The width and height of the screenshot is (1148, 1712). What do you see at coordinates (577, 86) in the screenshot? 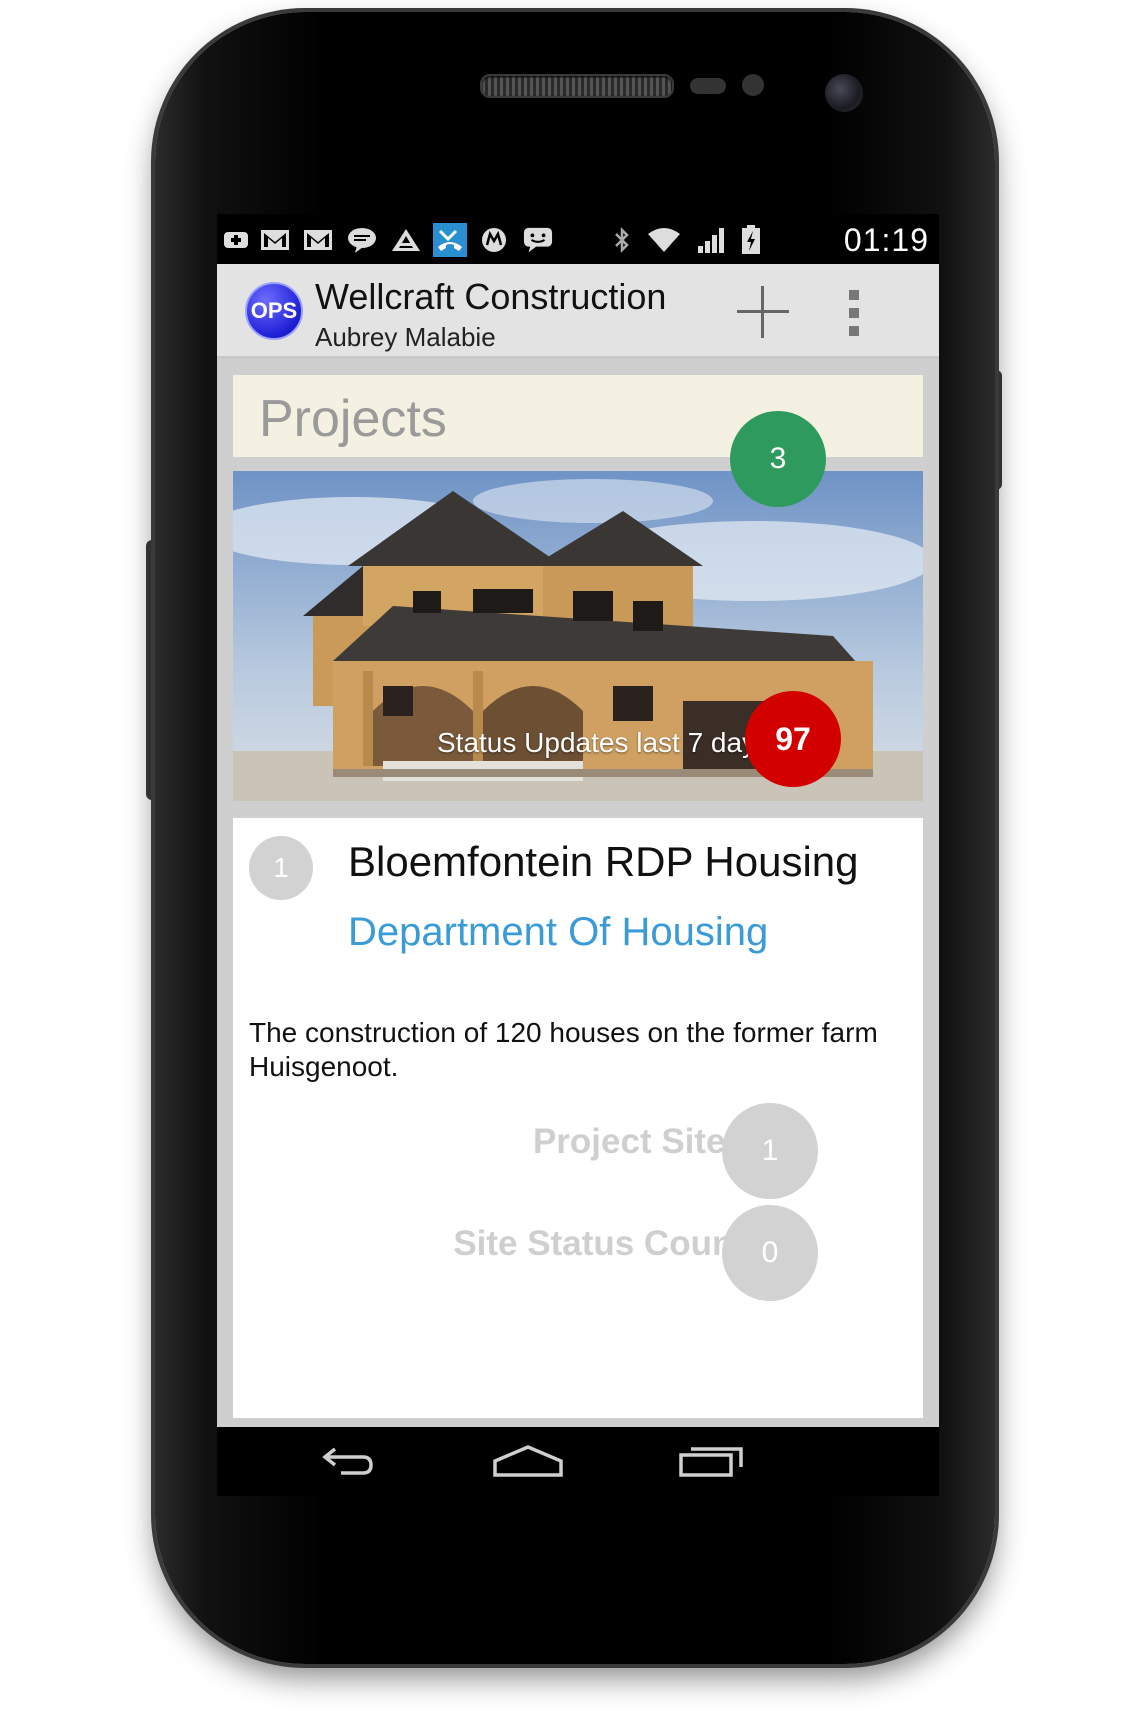
I see `earpiece-speaker` at bounding box center [577, 86].